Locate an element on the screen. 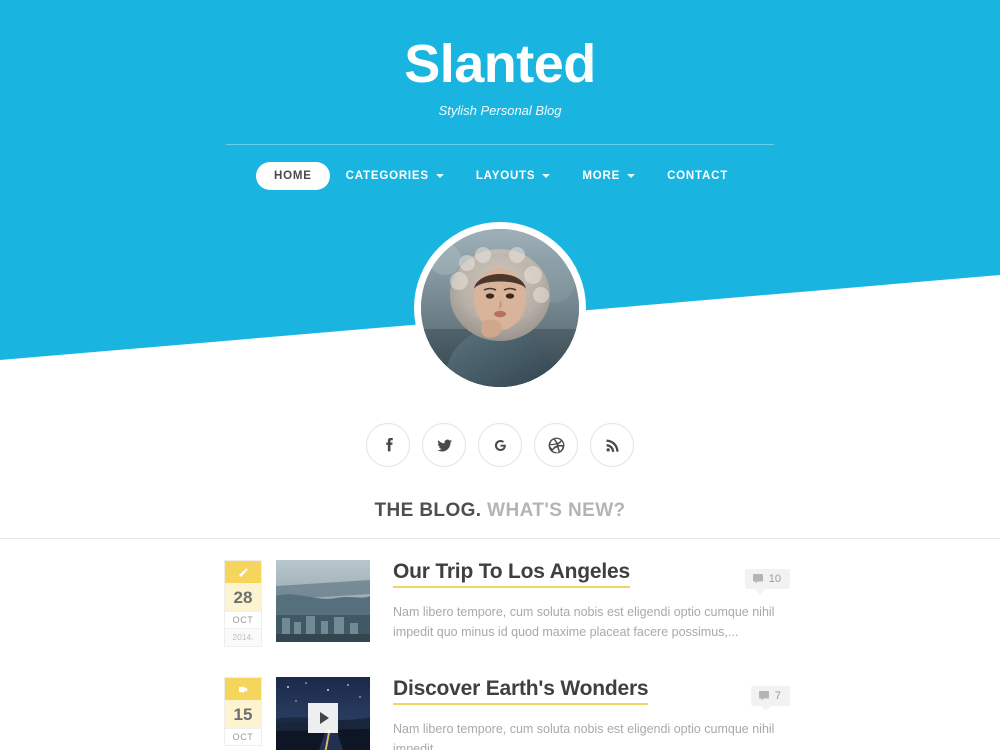 The image size is (1000, 750). avatar-image is located at coordinates (500, 308).